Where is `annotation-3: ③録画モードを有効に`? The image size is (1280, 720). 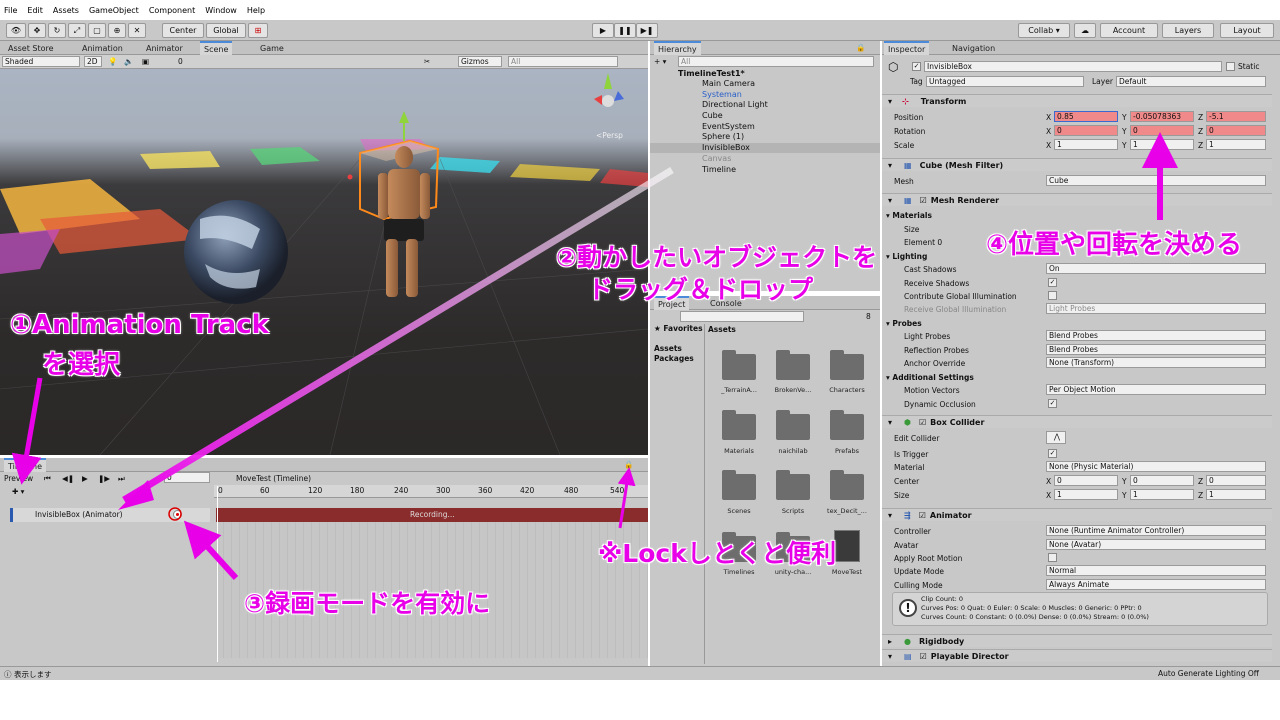 annotation-3: ③録画モードを有効に is located at coordinates (367, 603).